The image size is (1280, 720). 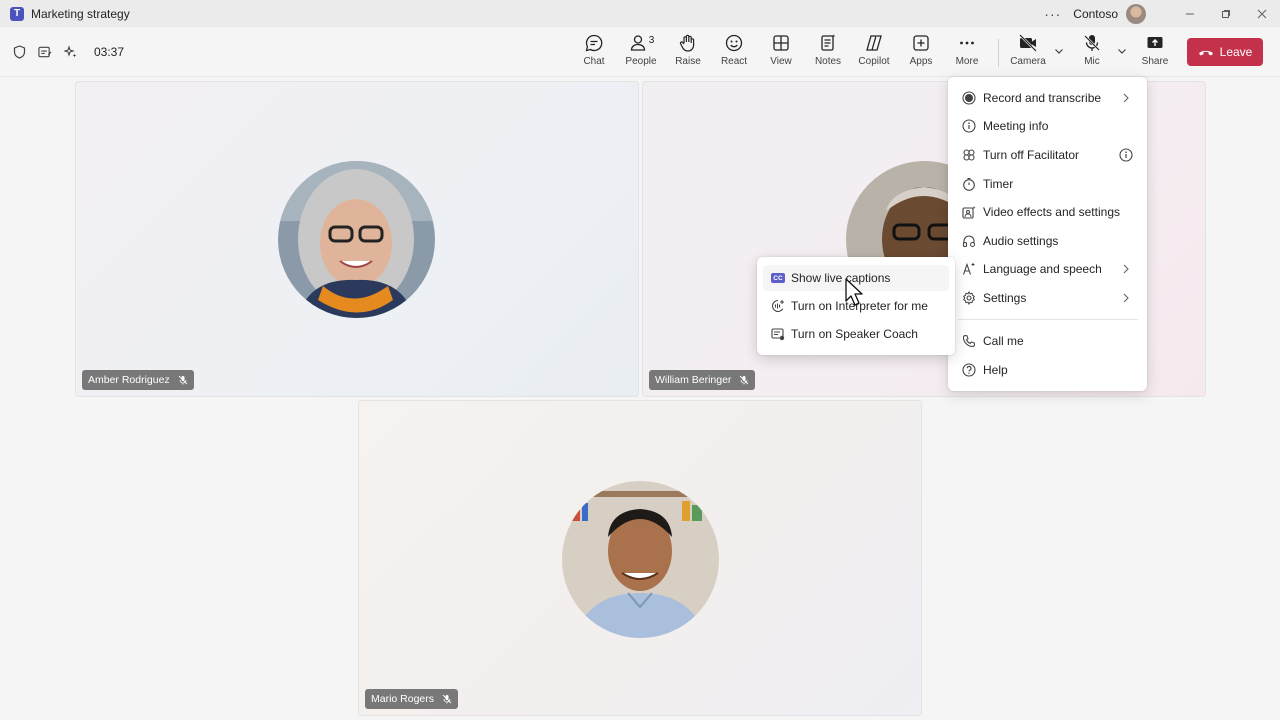 What do you see at coordinates (921, 53) in the screenshot?
I see `apps-button: Apps` at bounding box center [921, 53].